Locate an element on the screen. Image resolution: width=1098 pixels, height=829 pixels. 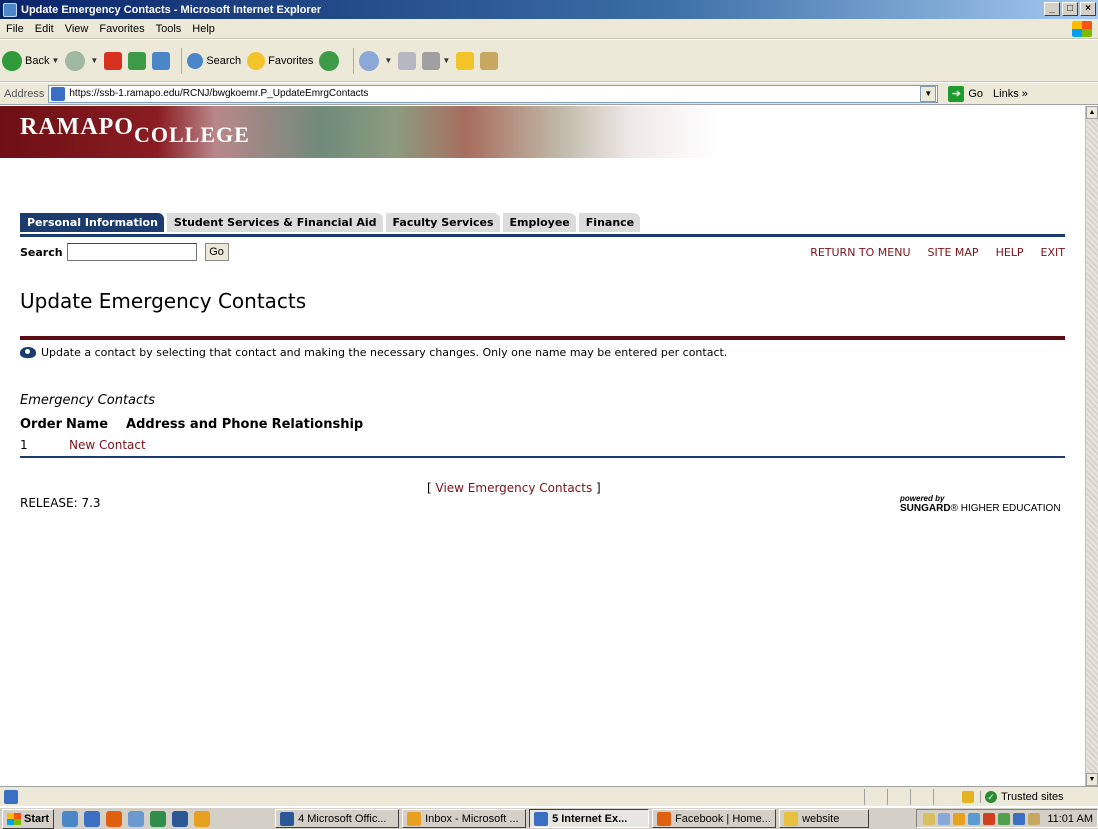
tray-messenger-icon is located at coordinates (1004, 818).